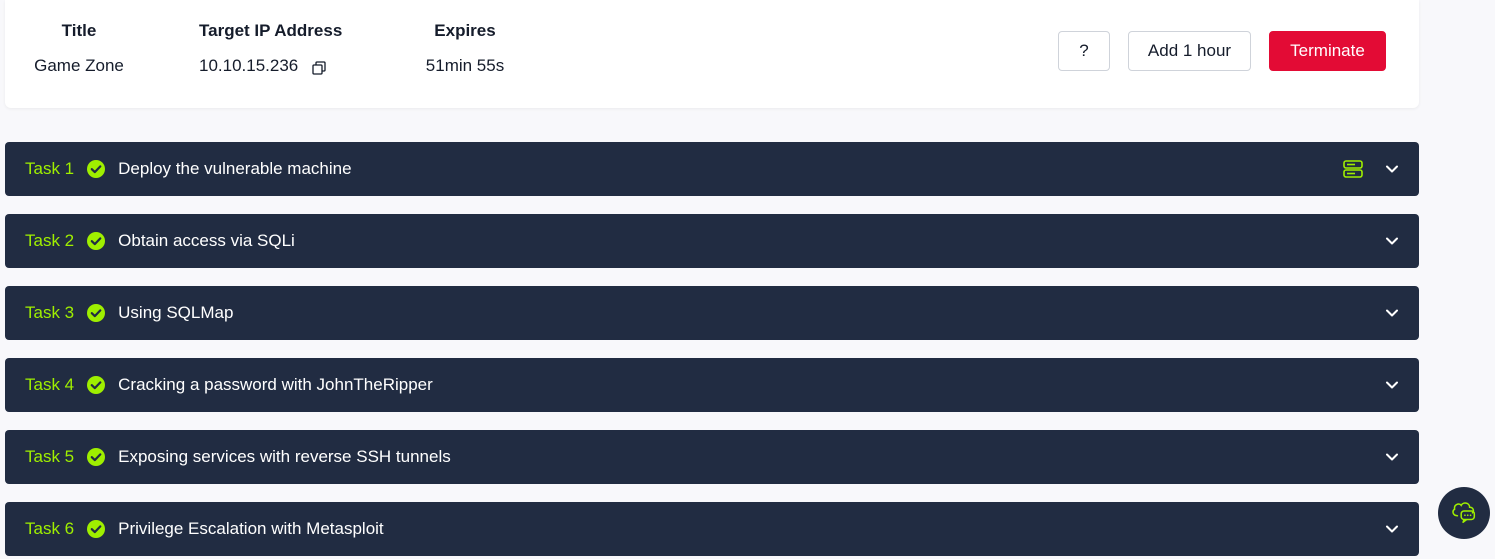 This screenshot has width=1495, height=559. I want to click on task-number: Task 1, so click(50, 168).